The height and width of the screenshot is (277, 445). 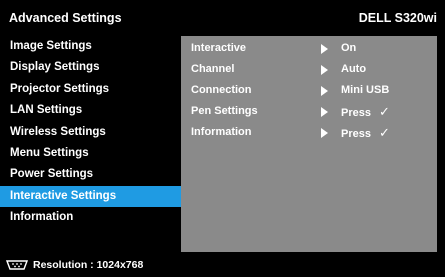 I want to click on setting-label: Pen Settings, so click(x=224, y=111).